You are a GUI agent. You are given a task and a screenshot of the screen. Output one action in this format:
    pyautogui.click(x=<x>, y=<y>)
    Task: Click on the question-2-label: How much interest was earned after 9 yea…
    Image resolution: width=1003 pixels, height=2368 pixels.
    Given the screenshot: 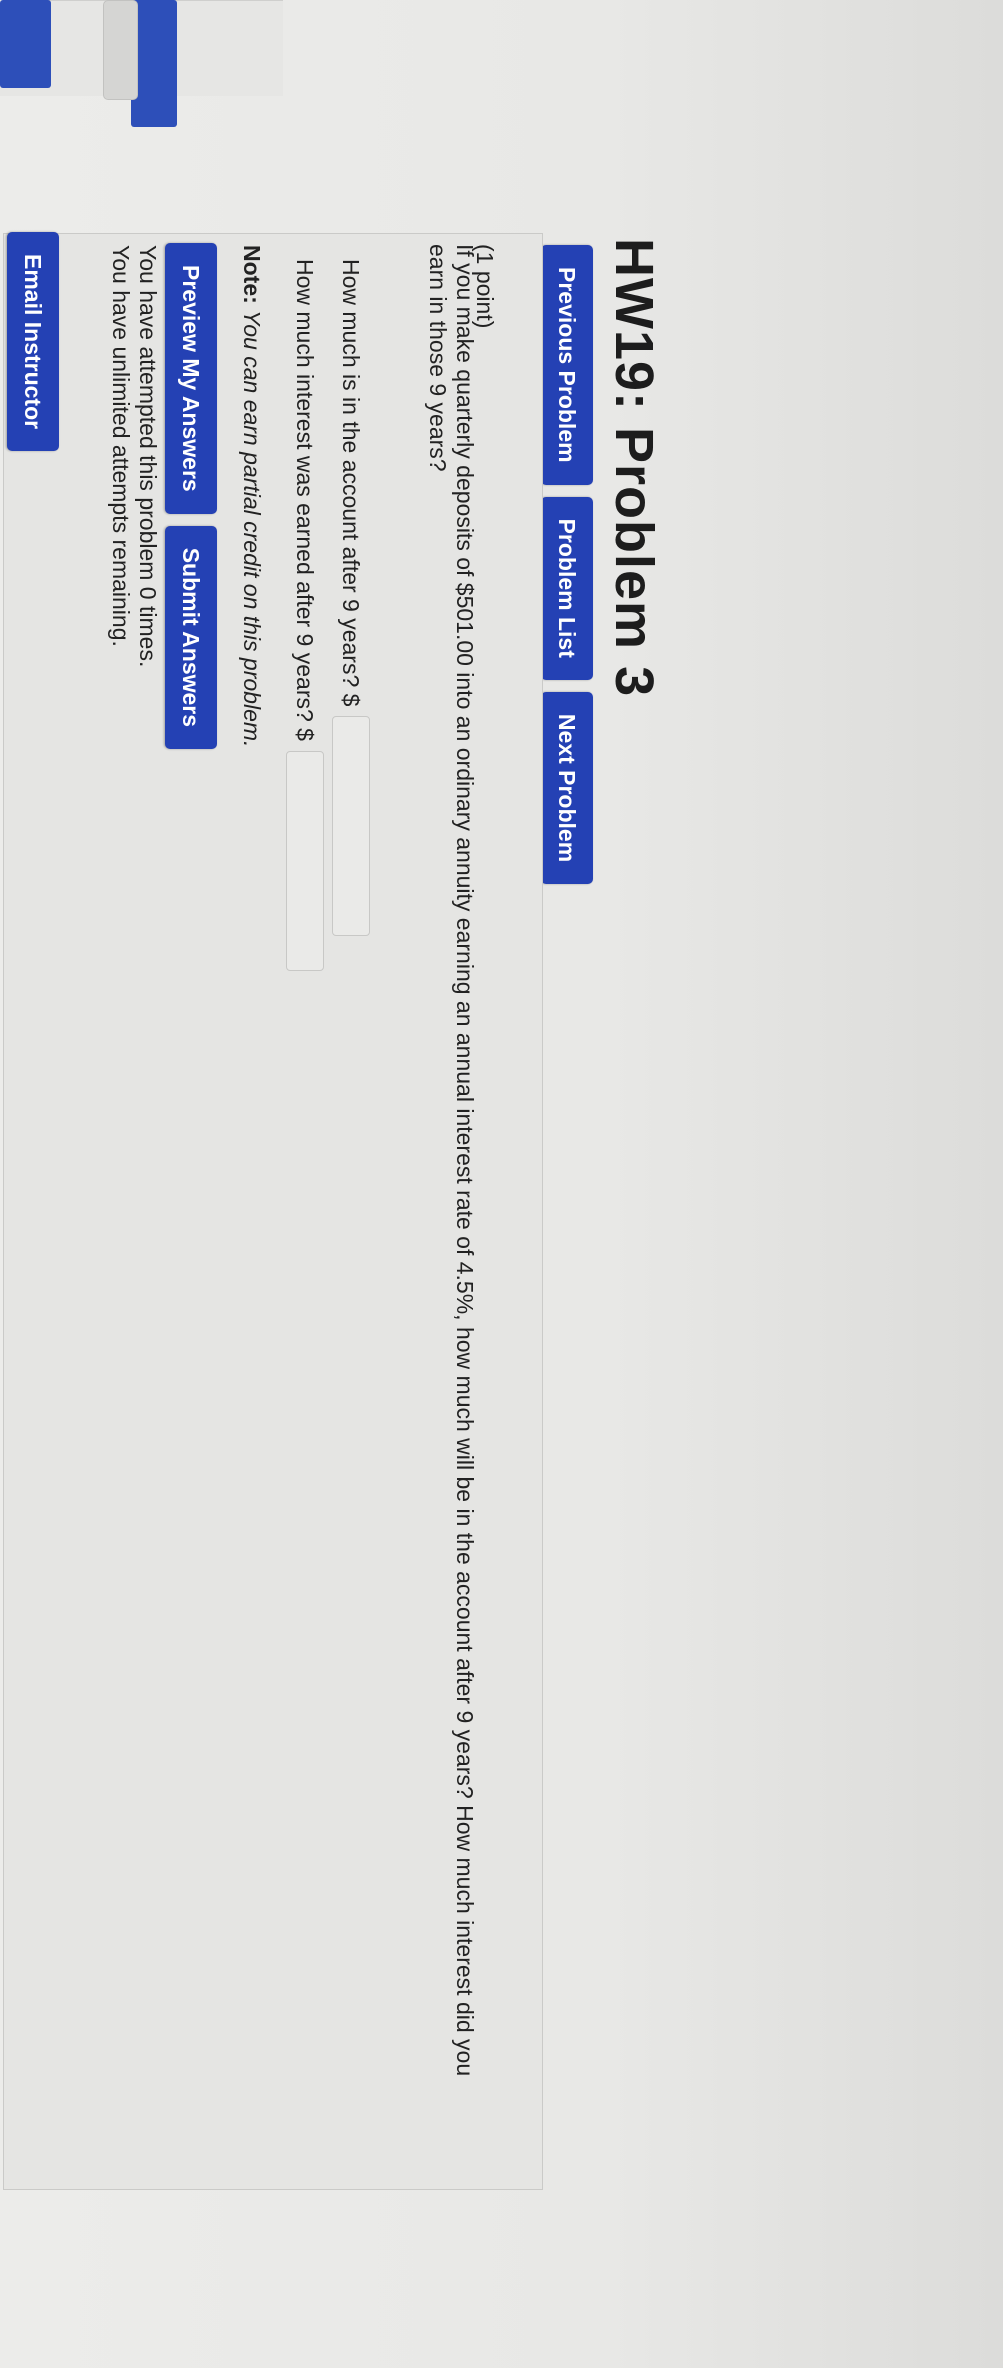 What is the action you would take?
    pyautogui.click(x=305, y=500)
    